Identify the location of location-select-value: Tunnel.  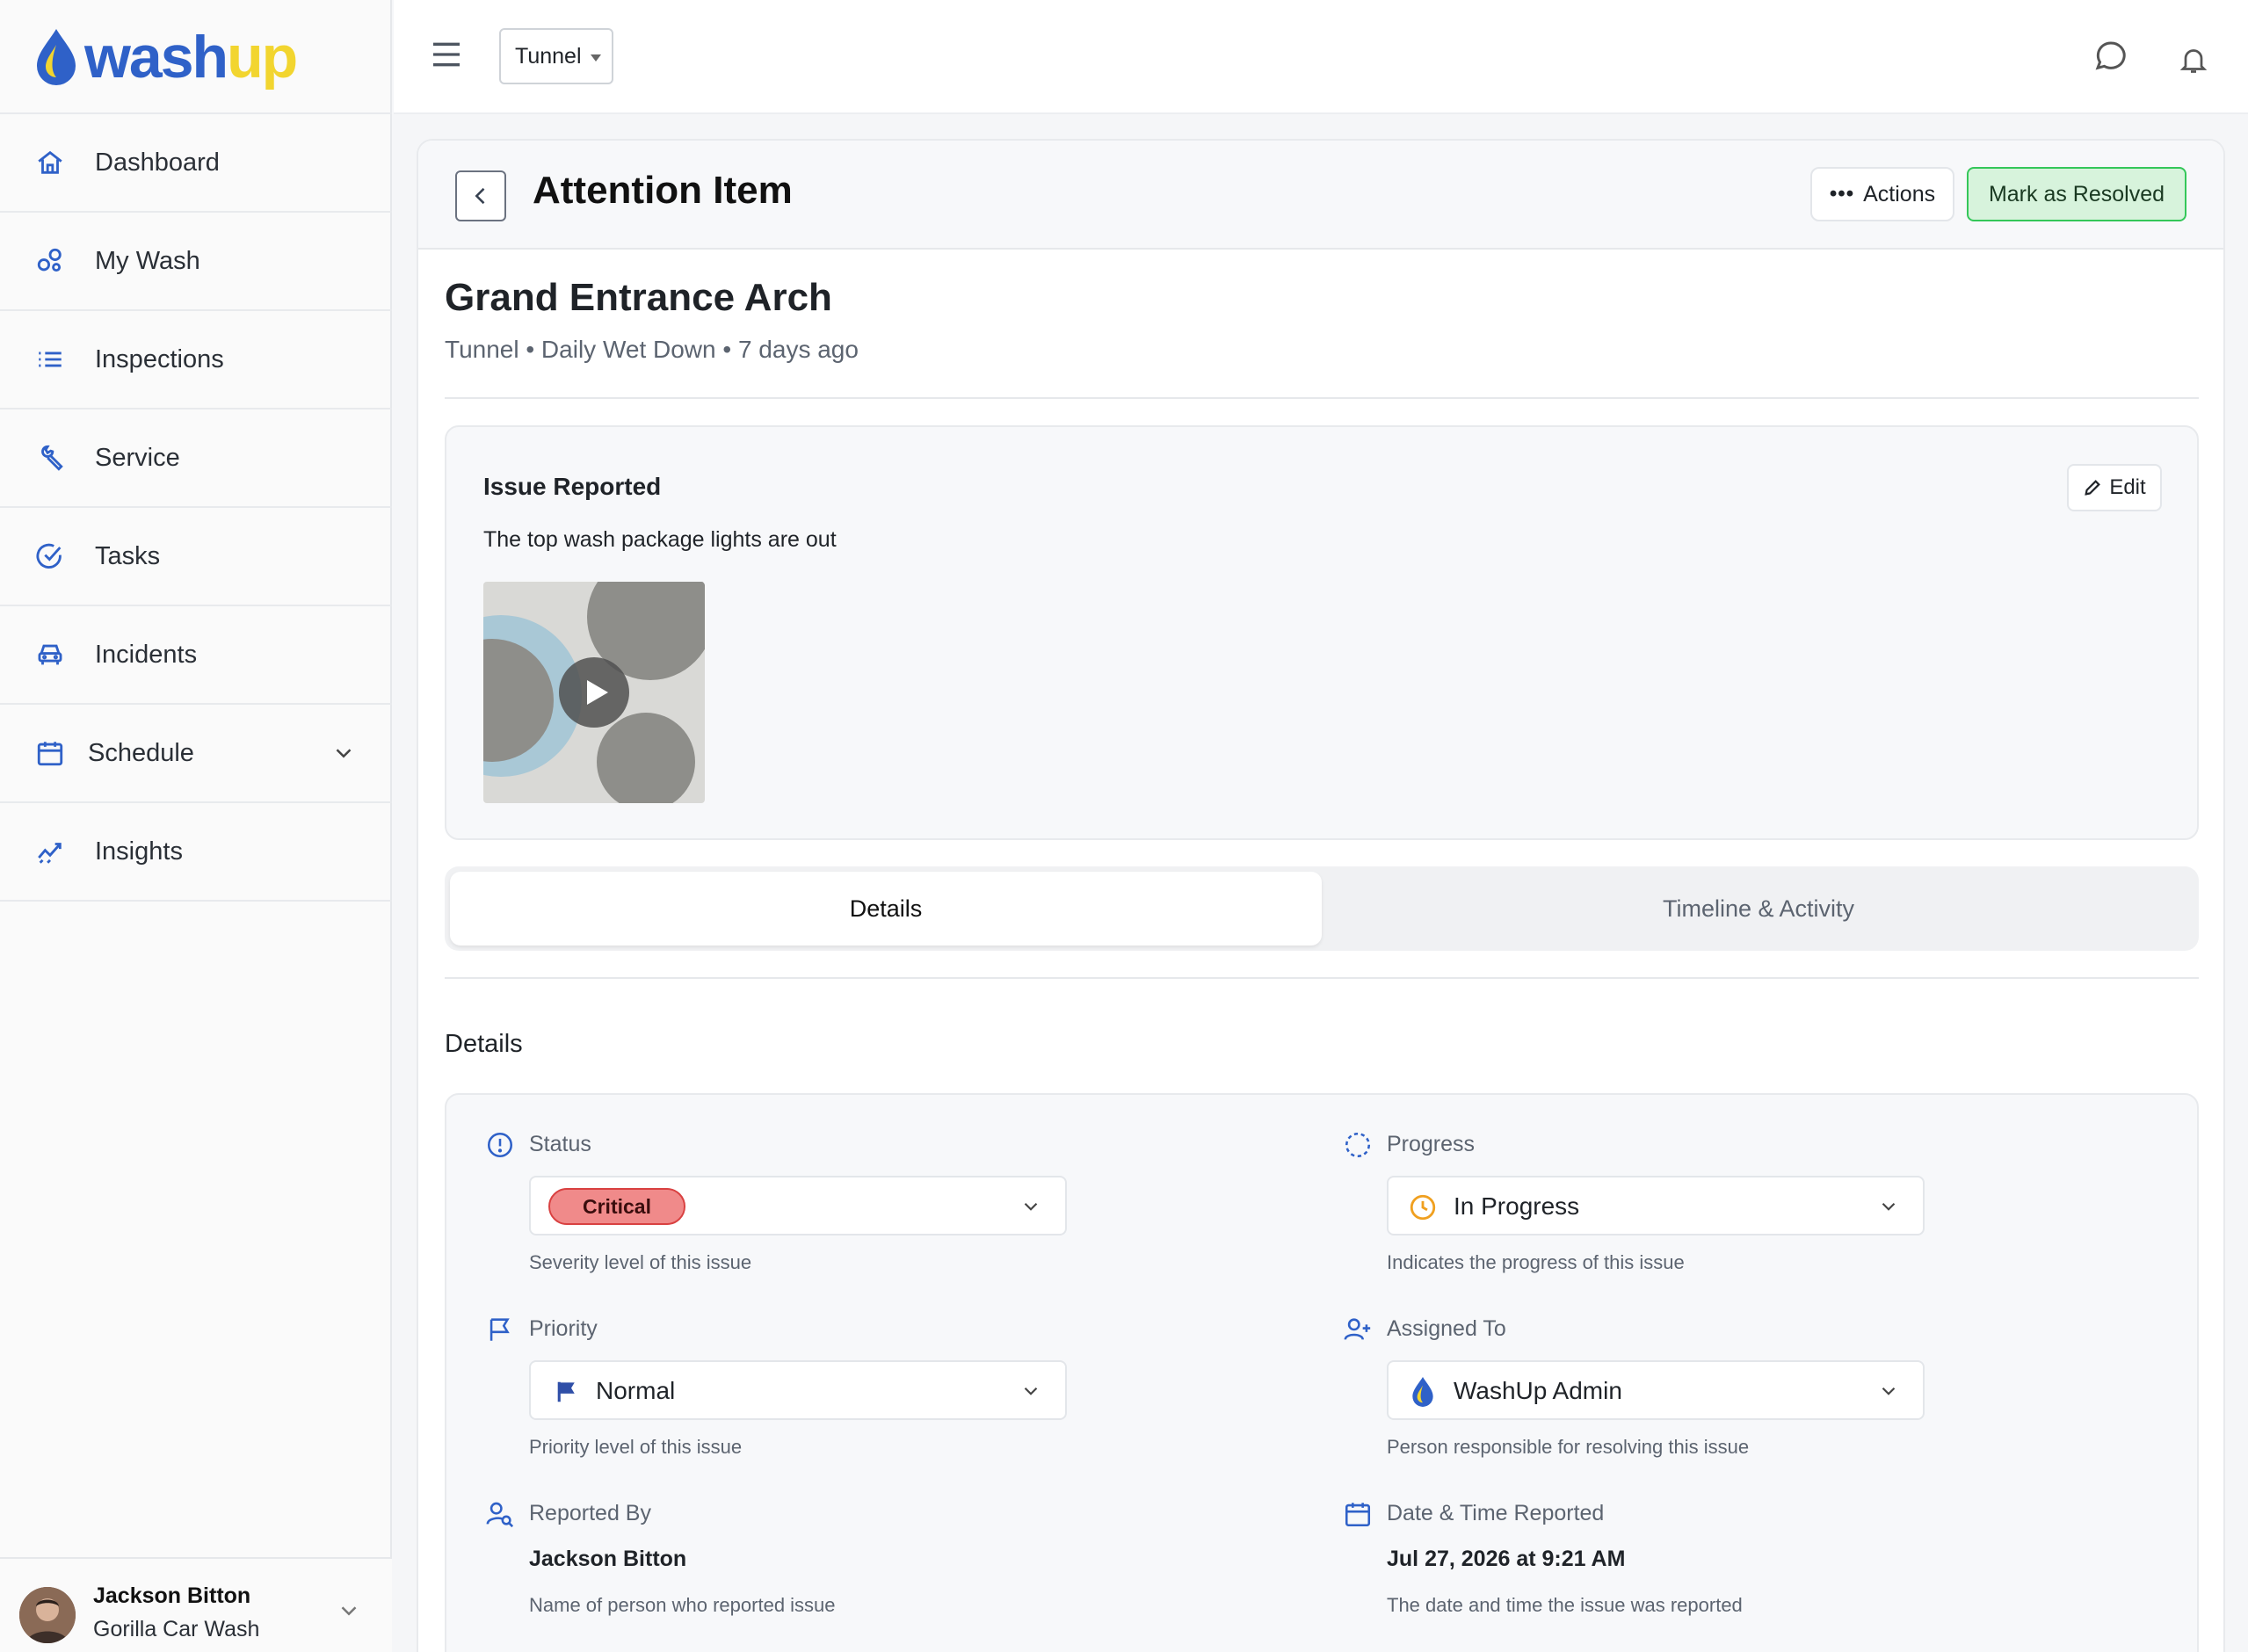
(548, 56).